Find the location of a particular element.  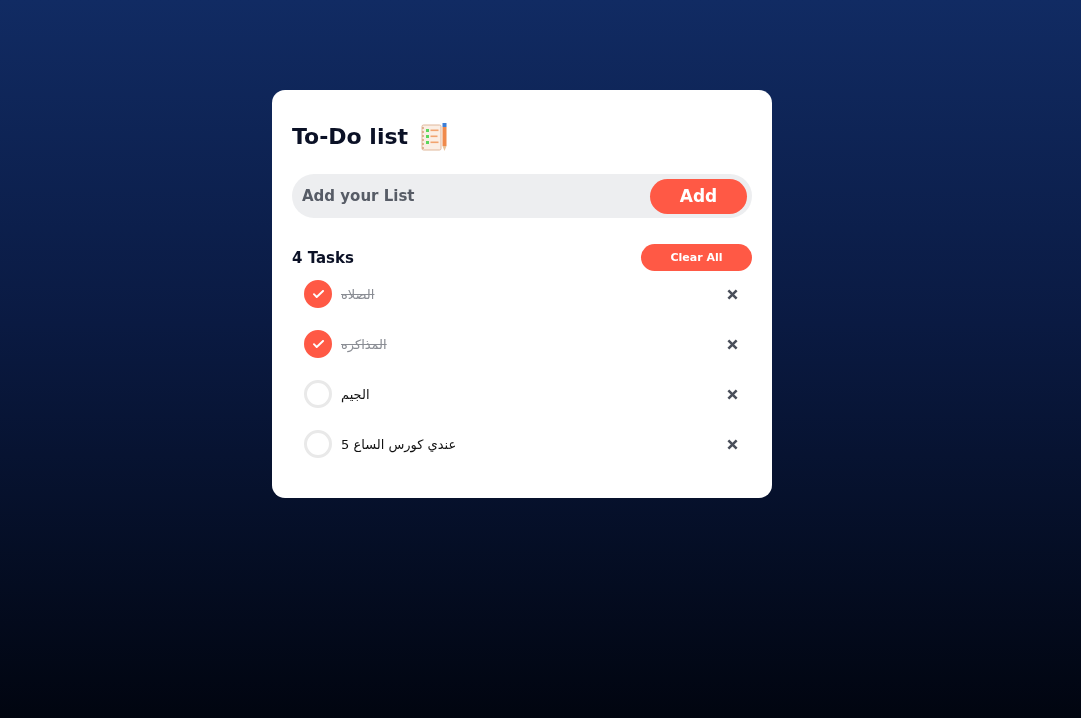

task-text: عندي كورس الساع 5 is located at coordinates (399, 444).